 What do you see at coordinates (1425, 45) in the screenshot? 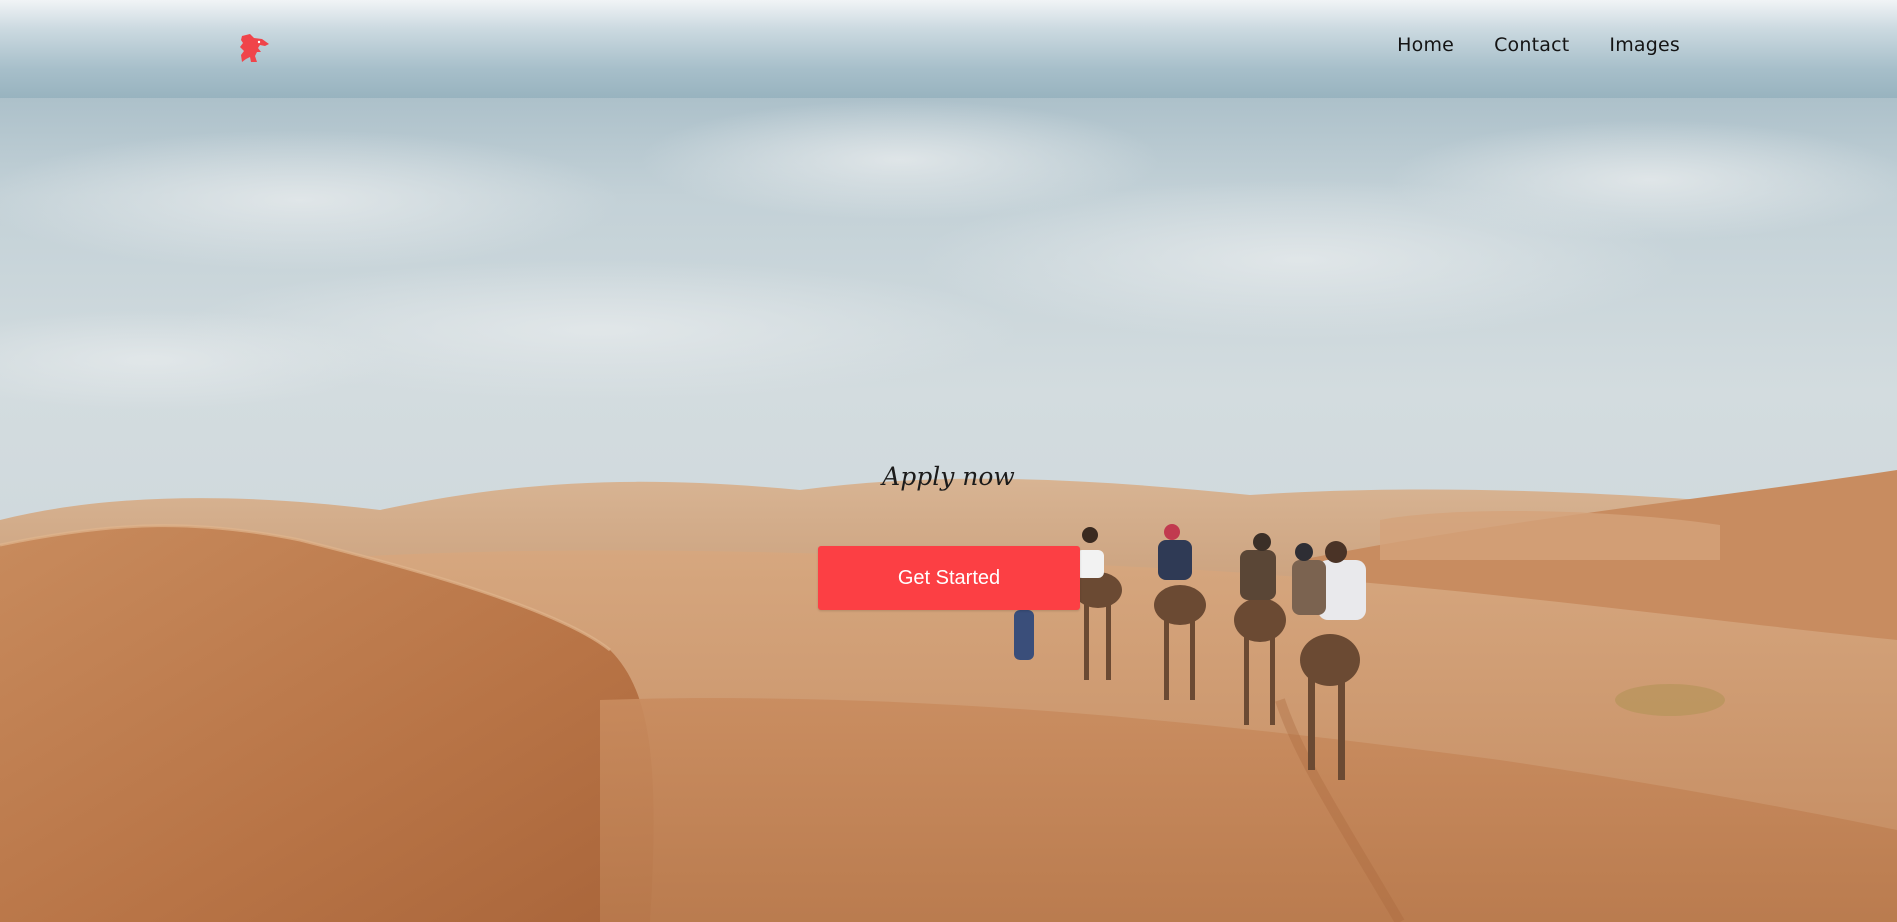
I see `nav-link-home: Home` at bounding box center [1425, 45].